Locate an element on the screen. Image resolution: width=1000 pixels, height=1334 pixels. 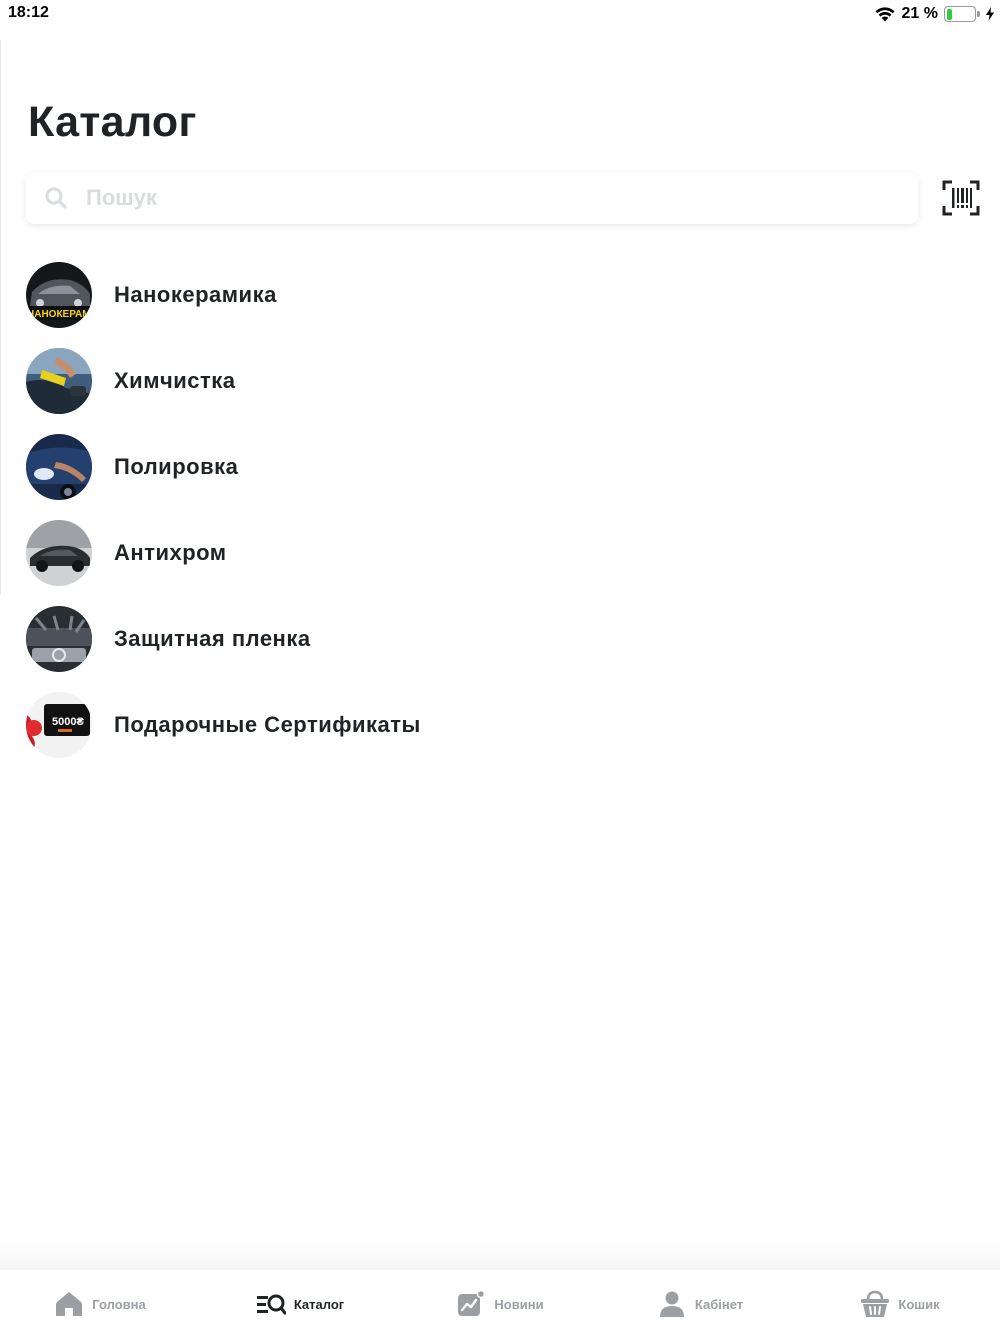
category-item-protective-film: Защитная пленка is located at coordinates (496, 639).